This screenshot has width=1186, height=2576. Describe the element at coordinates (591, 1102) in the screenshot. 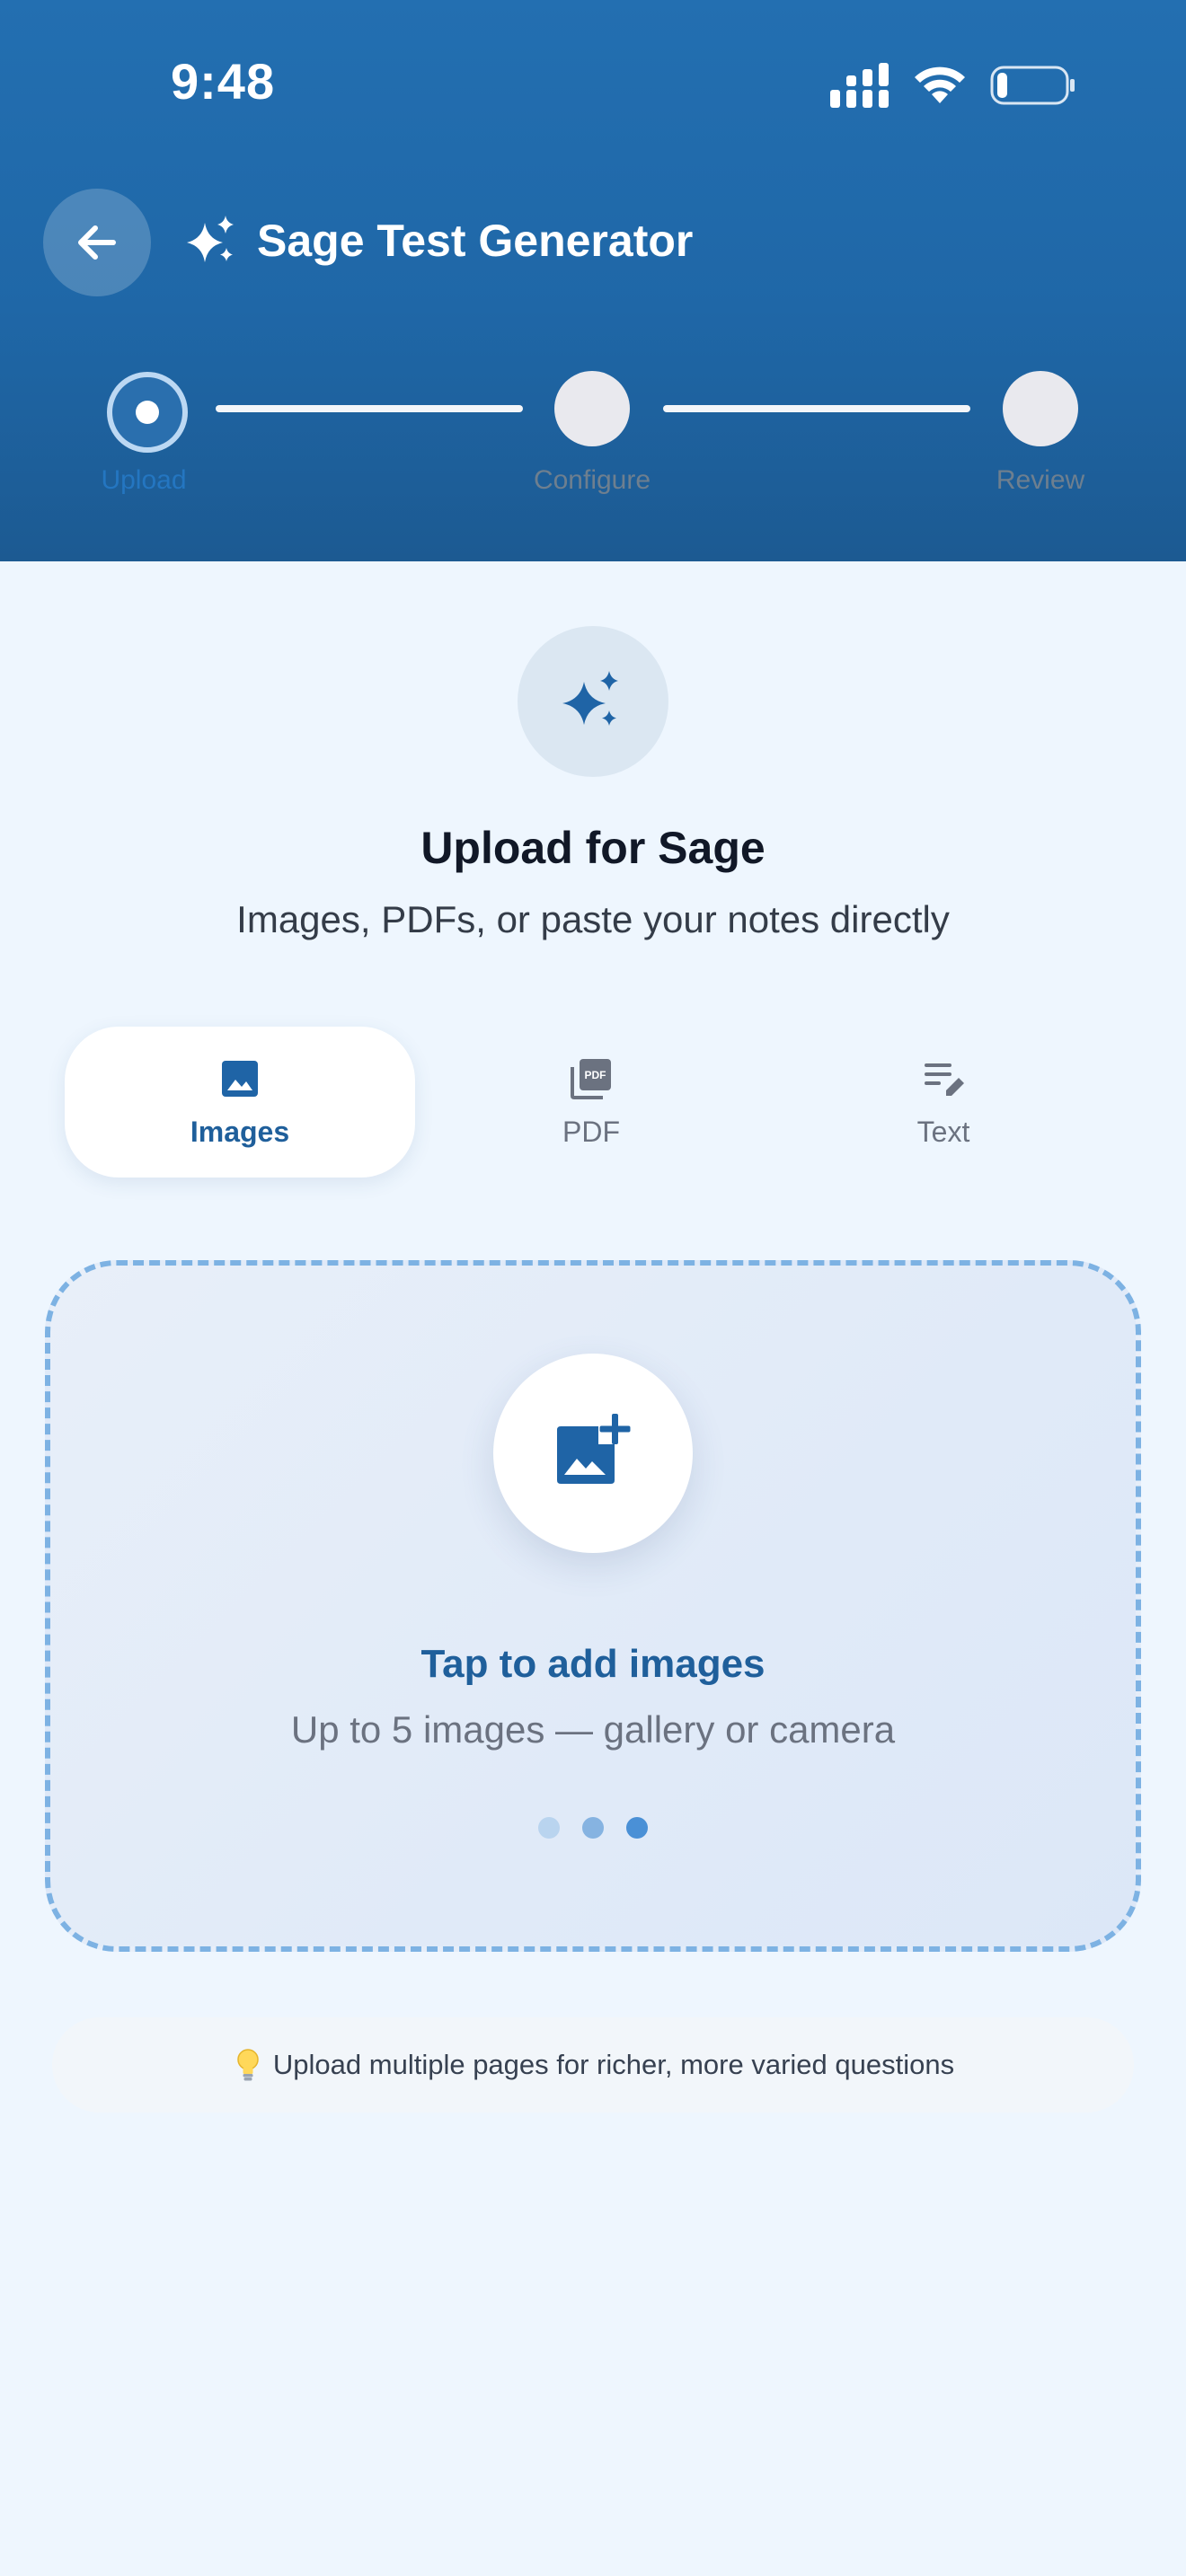

I see `tab-pdf: PDF PDF` at that location.